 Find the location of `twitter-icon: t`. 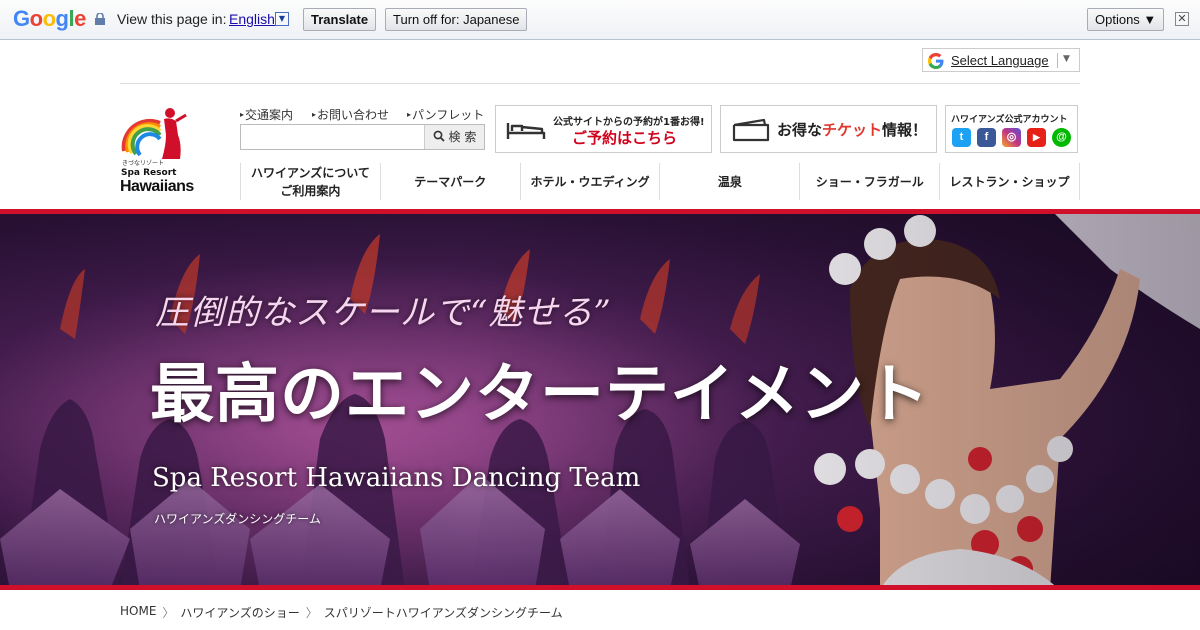

twitter-icon: t is located at coordinates (961, 137).